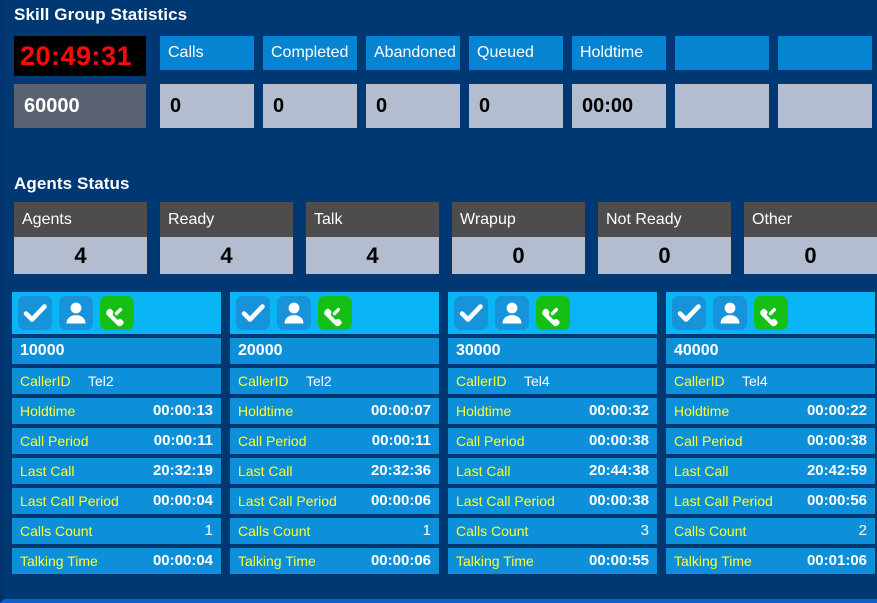  I want to click on agents-cell-not-ready: Not Ready 0, so click(664, 238).